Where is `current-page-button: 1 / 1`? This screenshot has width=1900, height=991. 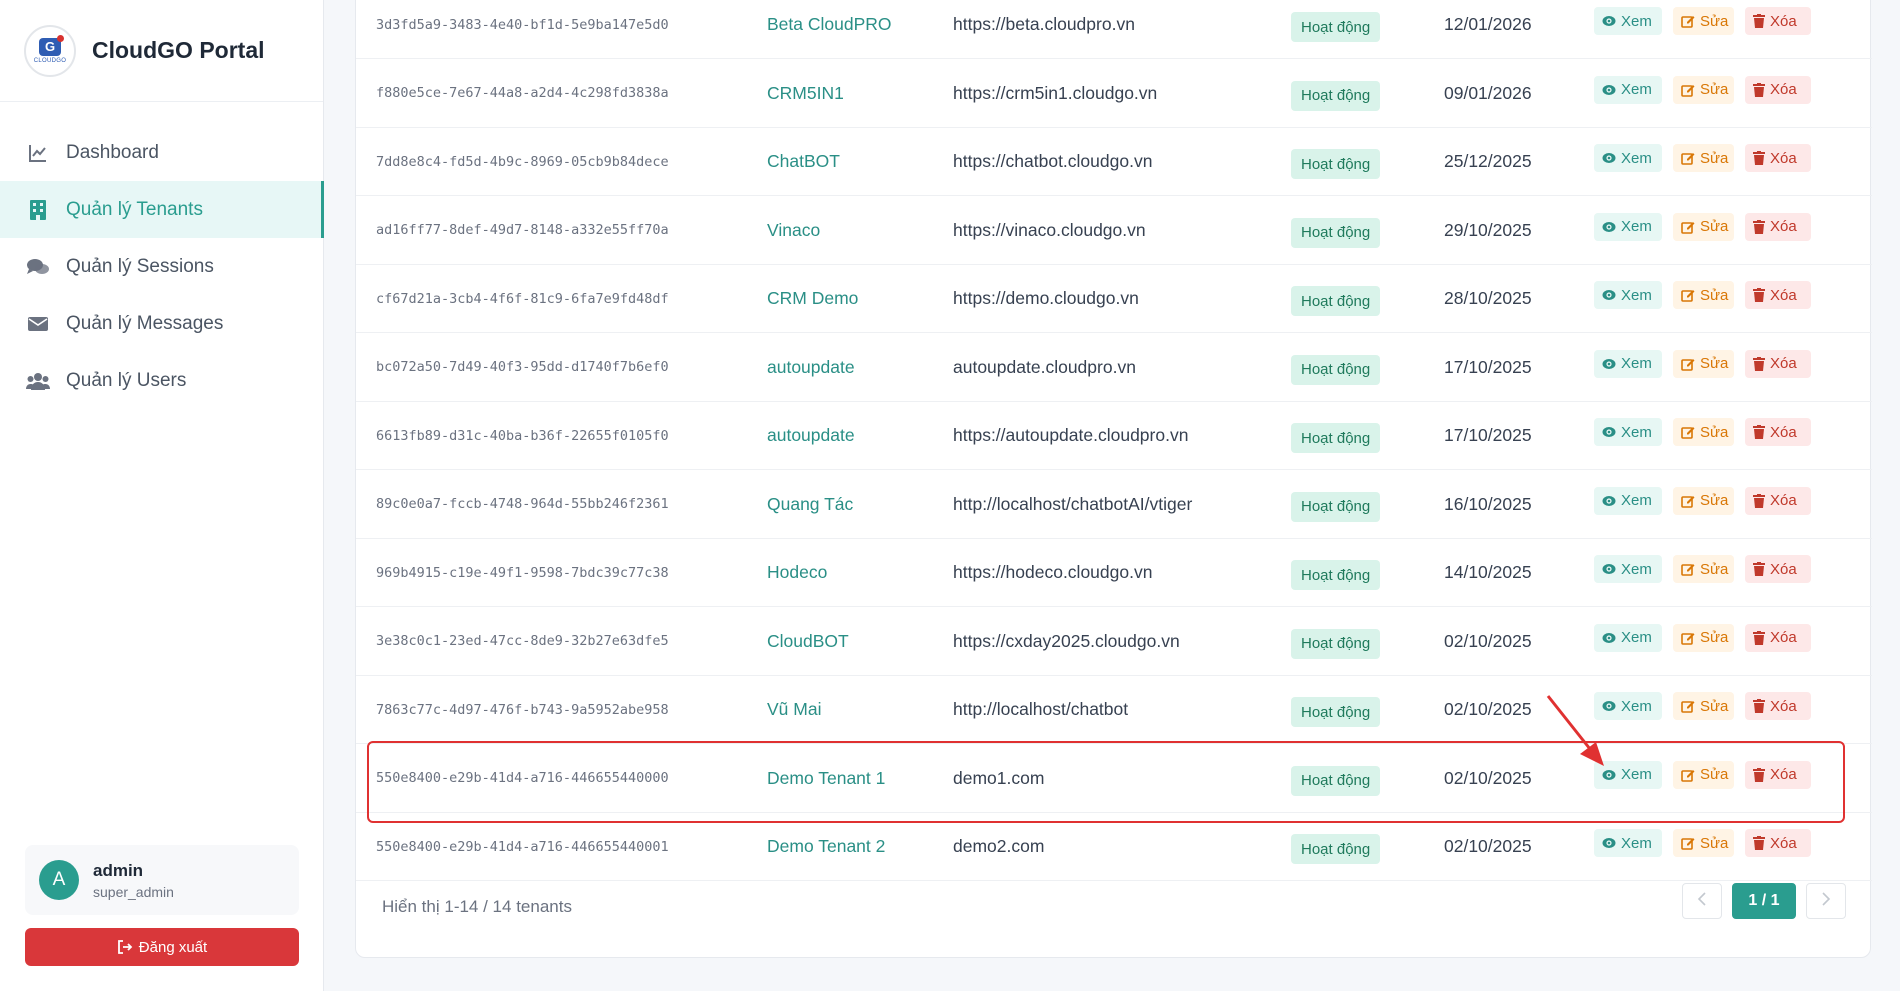
current-page-button: 1 / 1 is located at coordinates (1764, 901).